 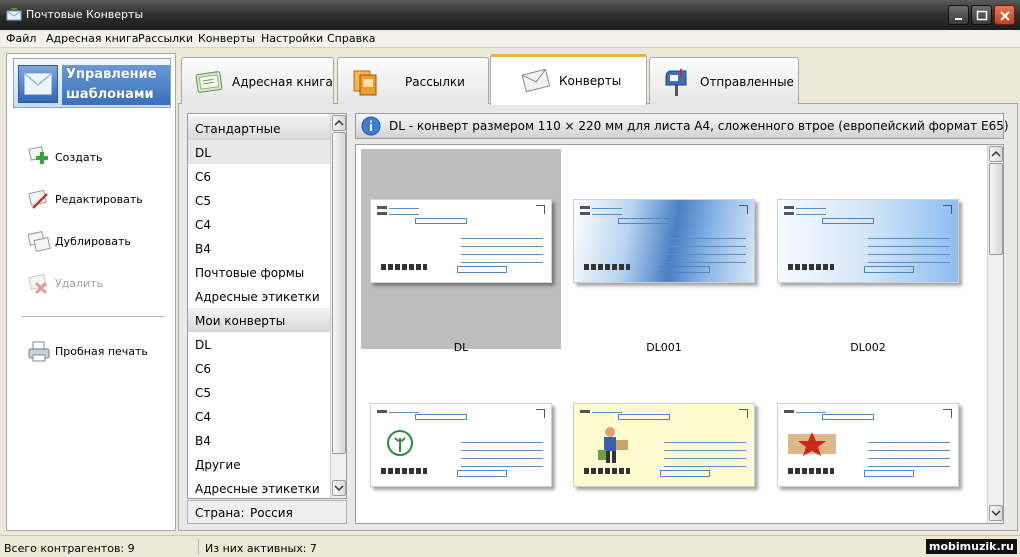 I want to click on scroll-thumb, so click(x=339, y=293).